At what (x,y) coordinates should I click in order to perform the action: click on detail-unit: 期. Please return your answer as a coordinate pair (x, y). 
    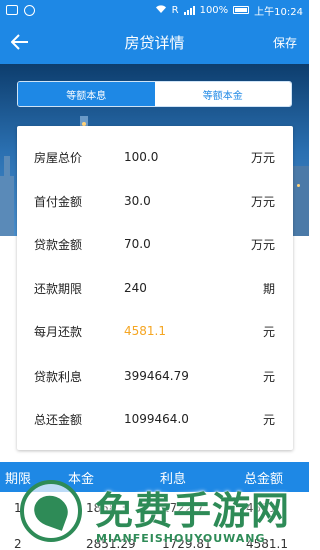
    Looking at the image, I should click on (268, 288).